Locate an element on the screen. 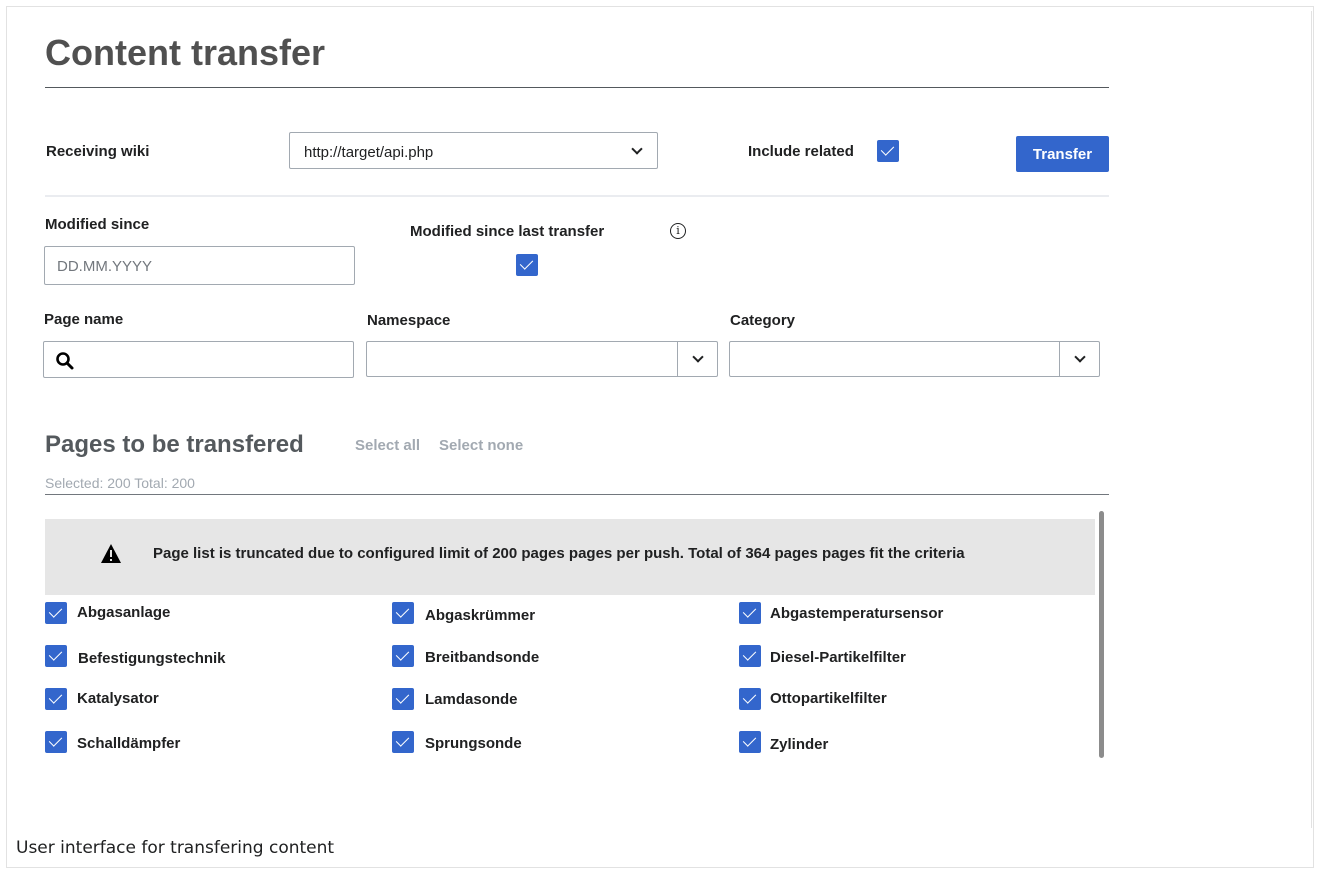 This screenshot has width=1321, height=870. select-none-link: Select none is located at coordinates (481, 445).